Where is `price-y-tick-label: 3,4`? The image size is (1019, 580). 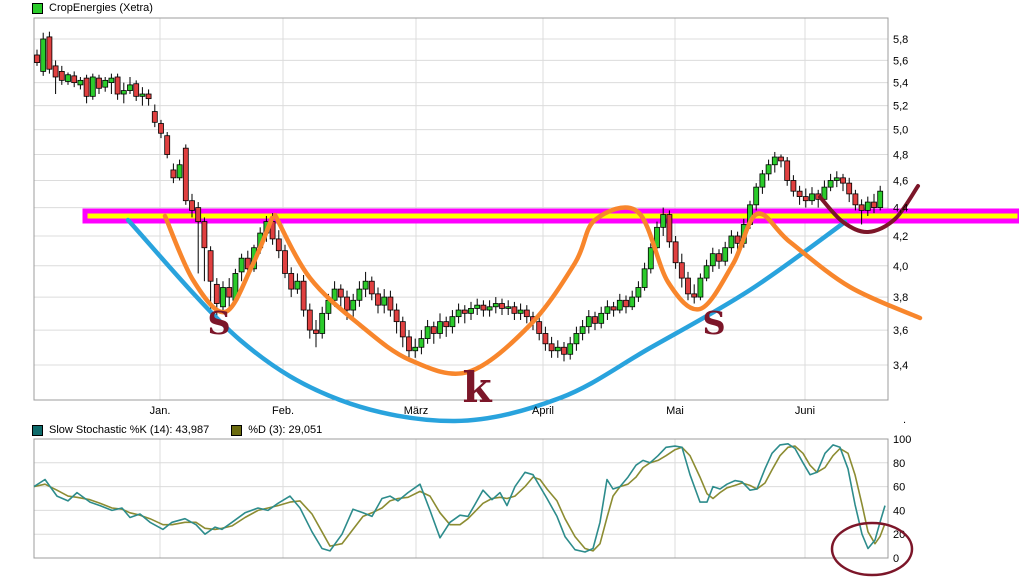
price-y-tick-label: 3,4 is located at coordinates (900, 366).